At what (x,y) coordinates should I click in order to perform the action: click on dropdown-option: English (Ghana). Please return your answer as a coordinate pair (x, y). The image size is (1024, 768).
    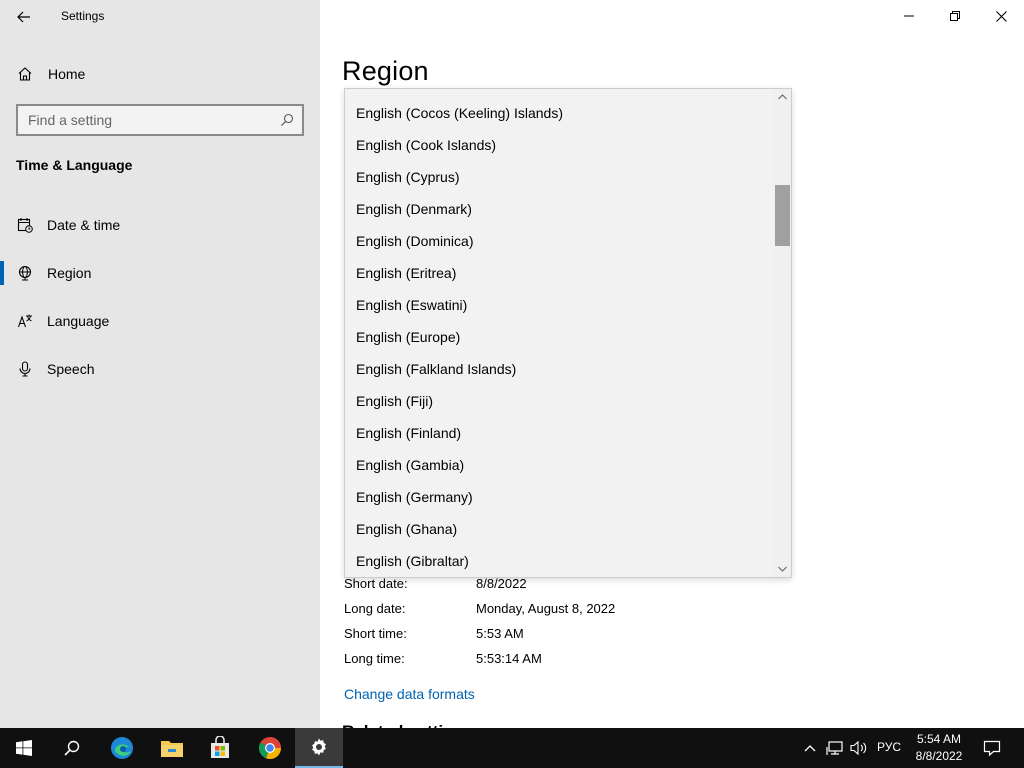
    Looking at the image, I should click on (560, 529).